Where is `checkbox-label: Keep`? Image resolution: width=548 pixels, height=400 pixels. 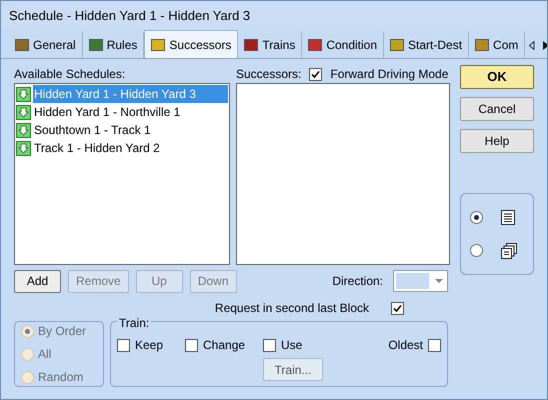 checkbox-label: Keep is located at coordinates (149, 345).